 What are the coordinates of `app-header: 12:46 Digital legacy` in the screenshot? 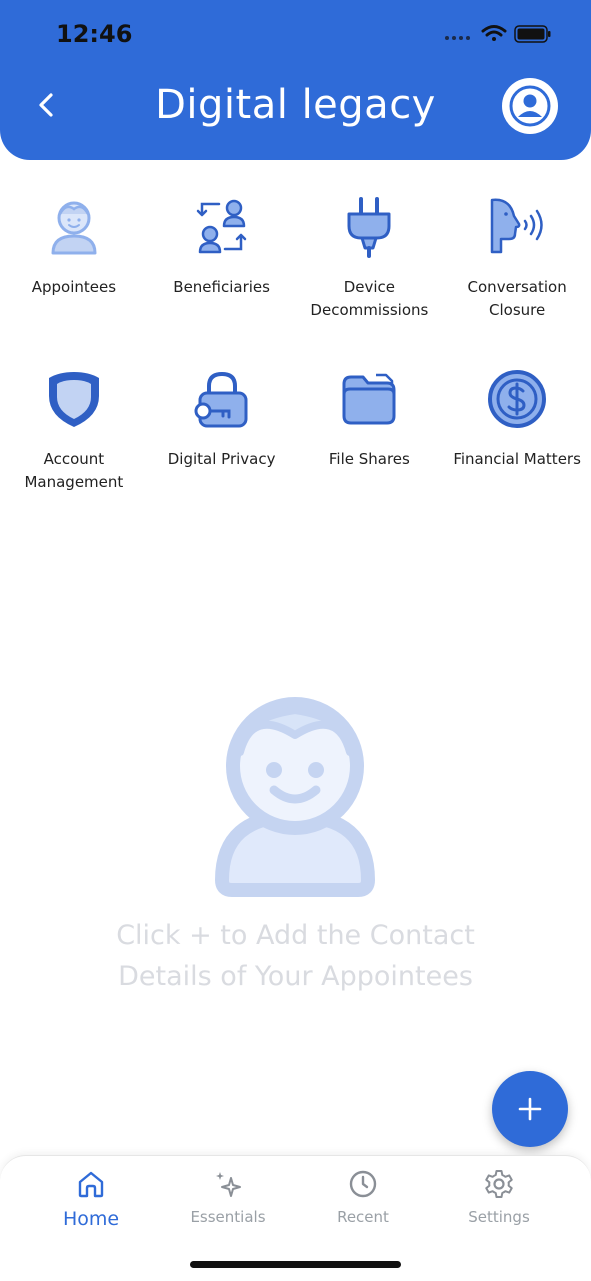 It's located at (295, 80).